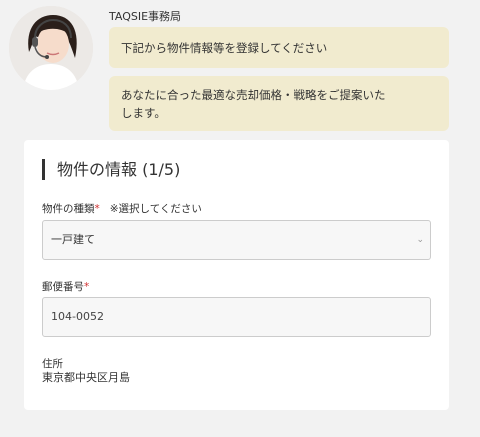 The image size is (480, 437). I want to click on postal-code-label: 郵便番号, so click(63, 287).